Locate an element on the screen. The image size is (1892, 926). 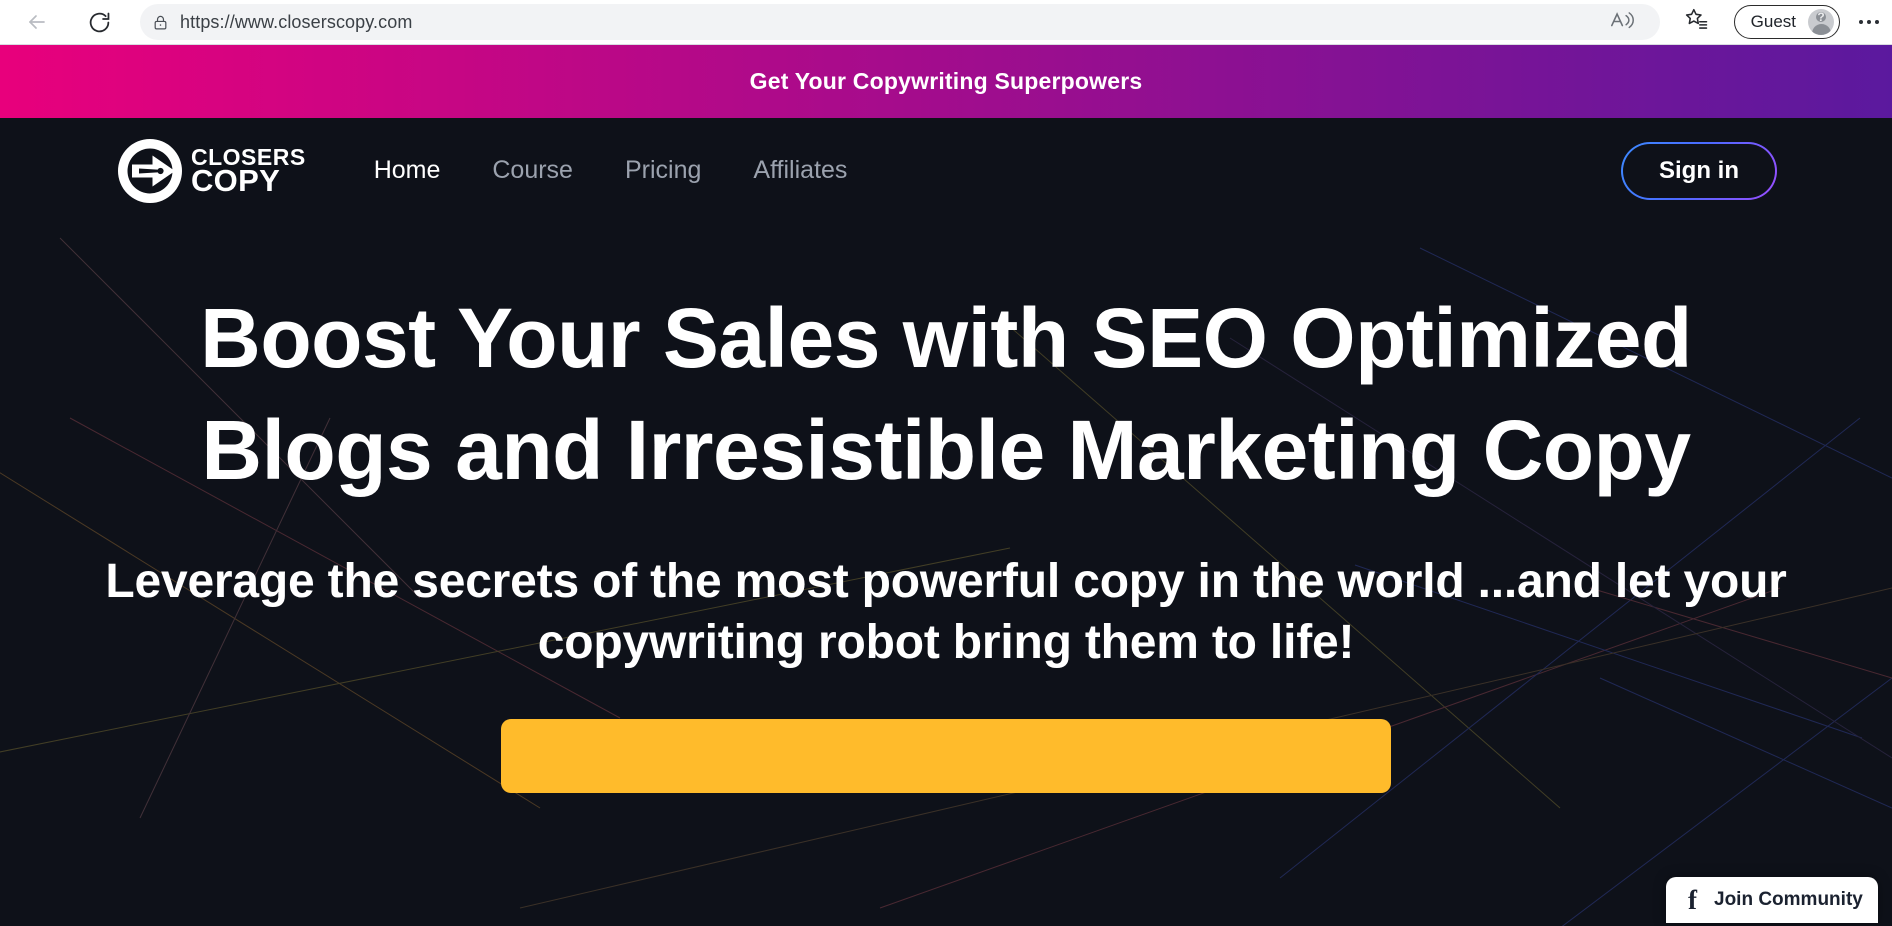
nav-item-affiliates: Affiliates is located at coordinates (800, 170).